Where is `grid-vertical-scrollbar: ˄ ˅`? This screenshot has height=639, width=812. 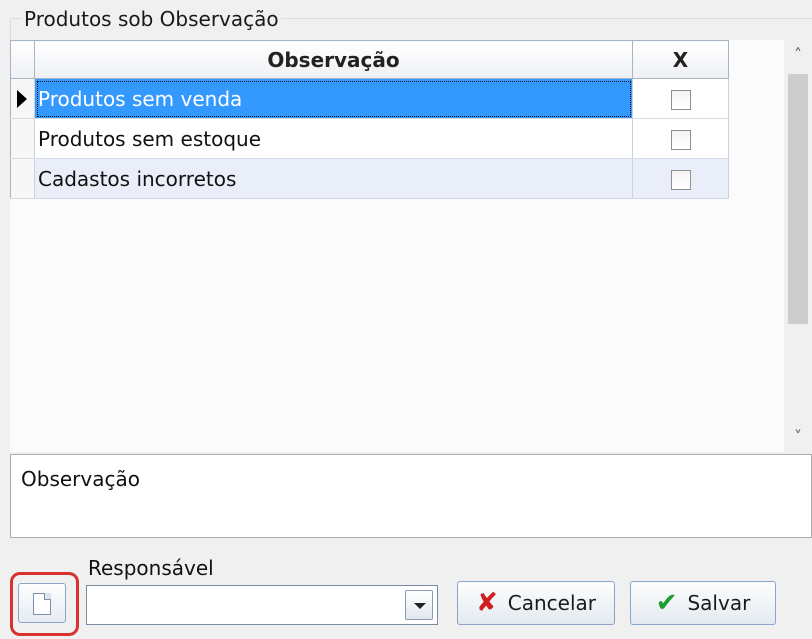 grid-vertical-scrollbar: ˄ ˅ is located at coordinates (798, 246).